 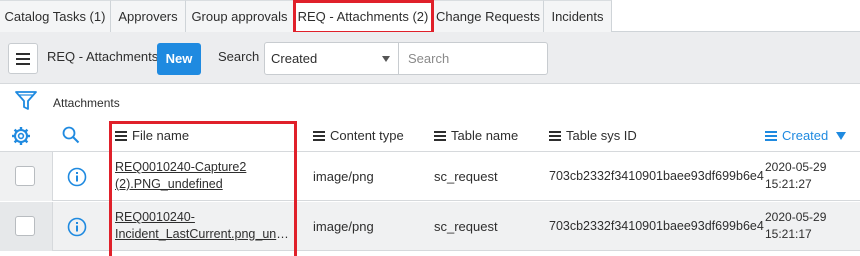 I want to click on file-name-line: (2).PNG_undefined, so click(x=169, y=184).